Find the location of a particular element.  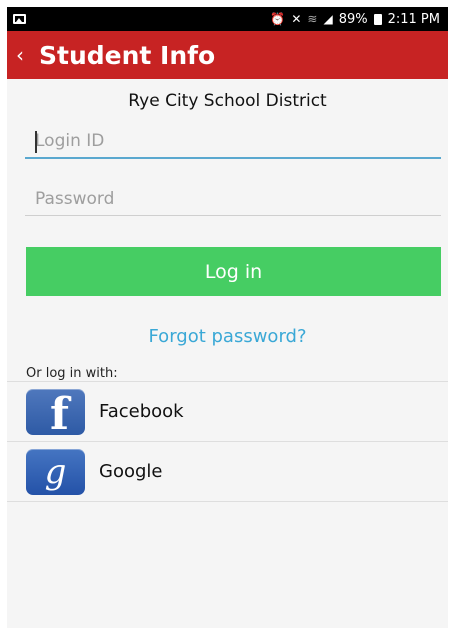

battery-icon is located at coordinates (377, 19).